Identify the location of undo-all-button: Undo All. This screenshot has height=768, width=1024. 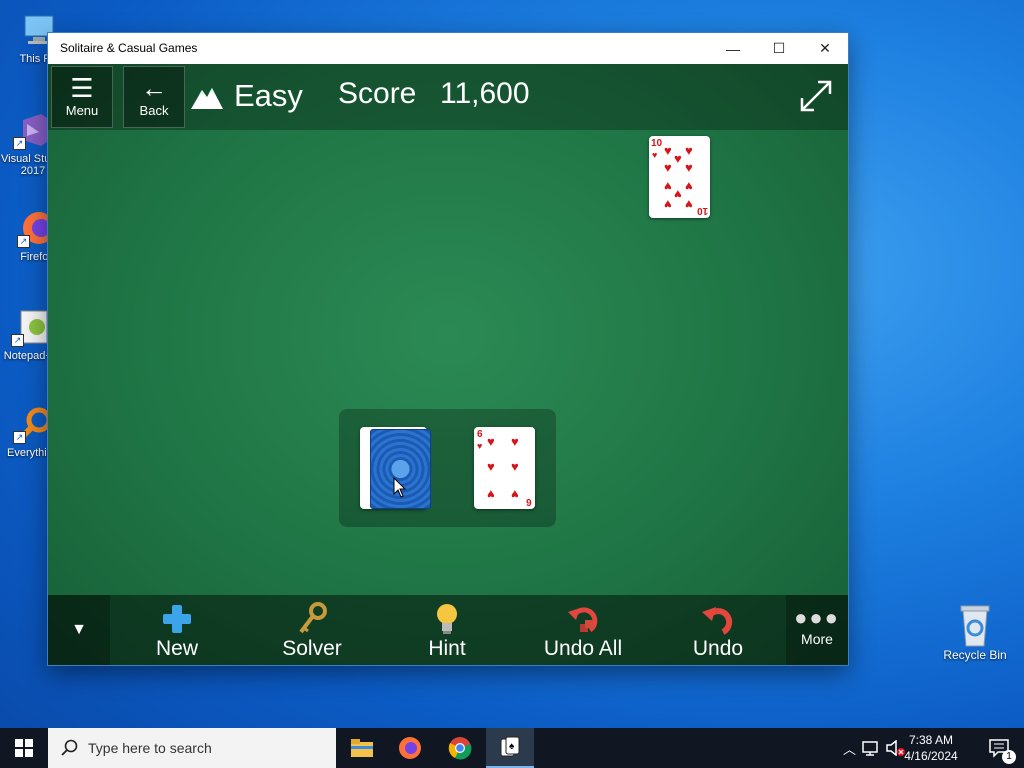
(583, 630).